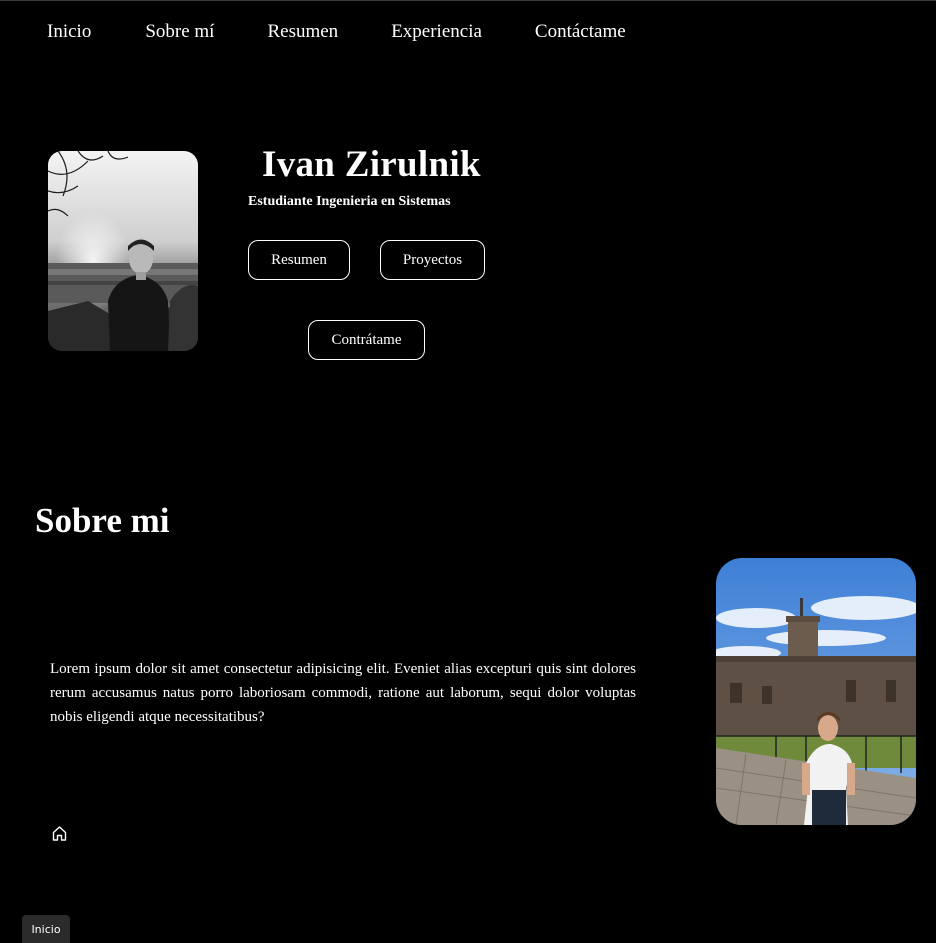 Image resolution: width=936 pixels, height=943 pixels. I want to click on nav-link-inicio: Inicio, so click(69, 32).